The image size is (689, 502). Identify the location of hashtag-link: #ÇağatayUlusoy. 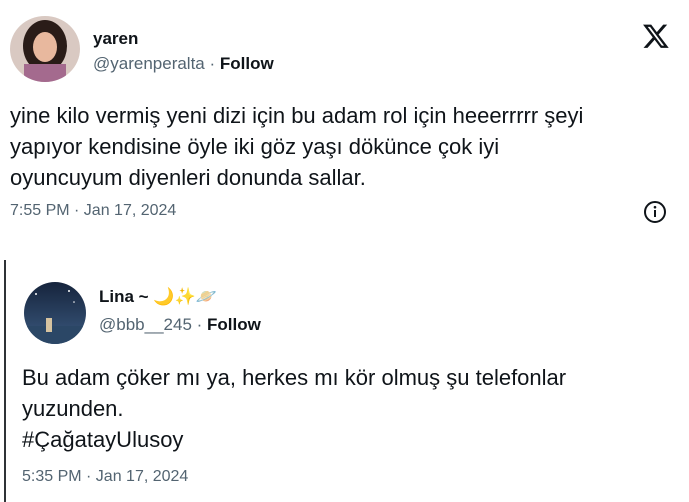
(352, 439).